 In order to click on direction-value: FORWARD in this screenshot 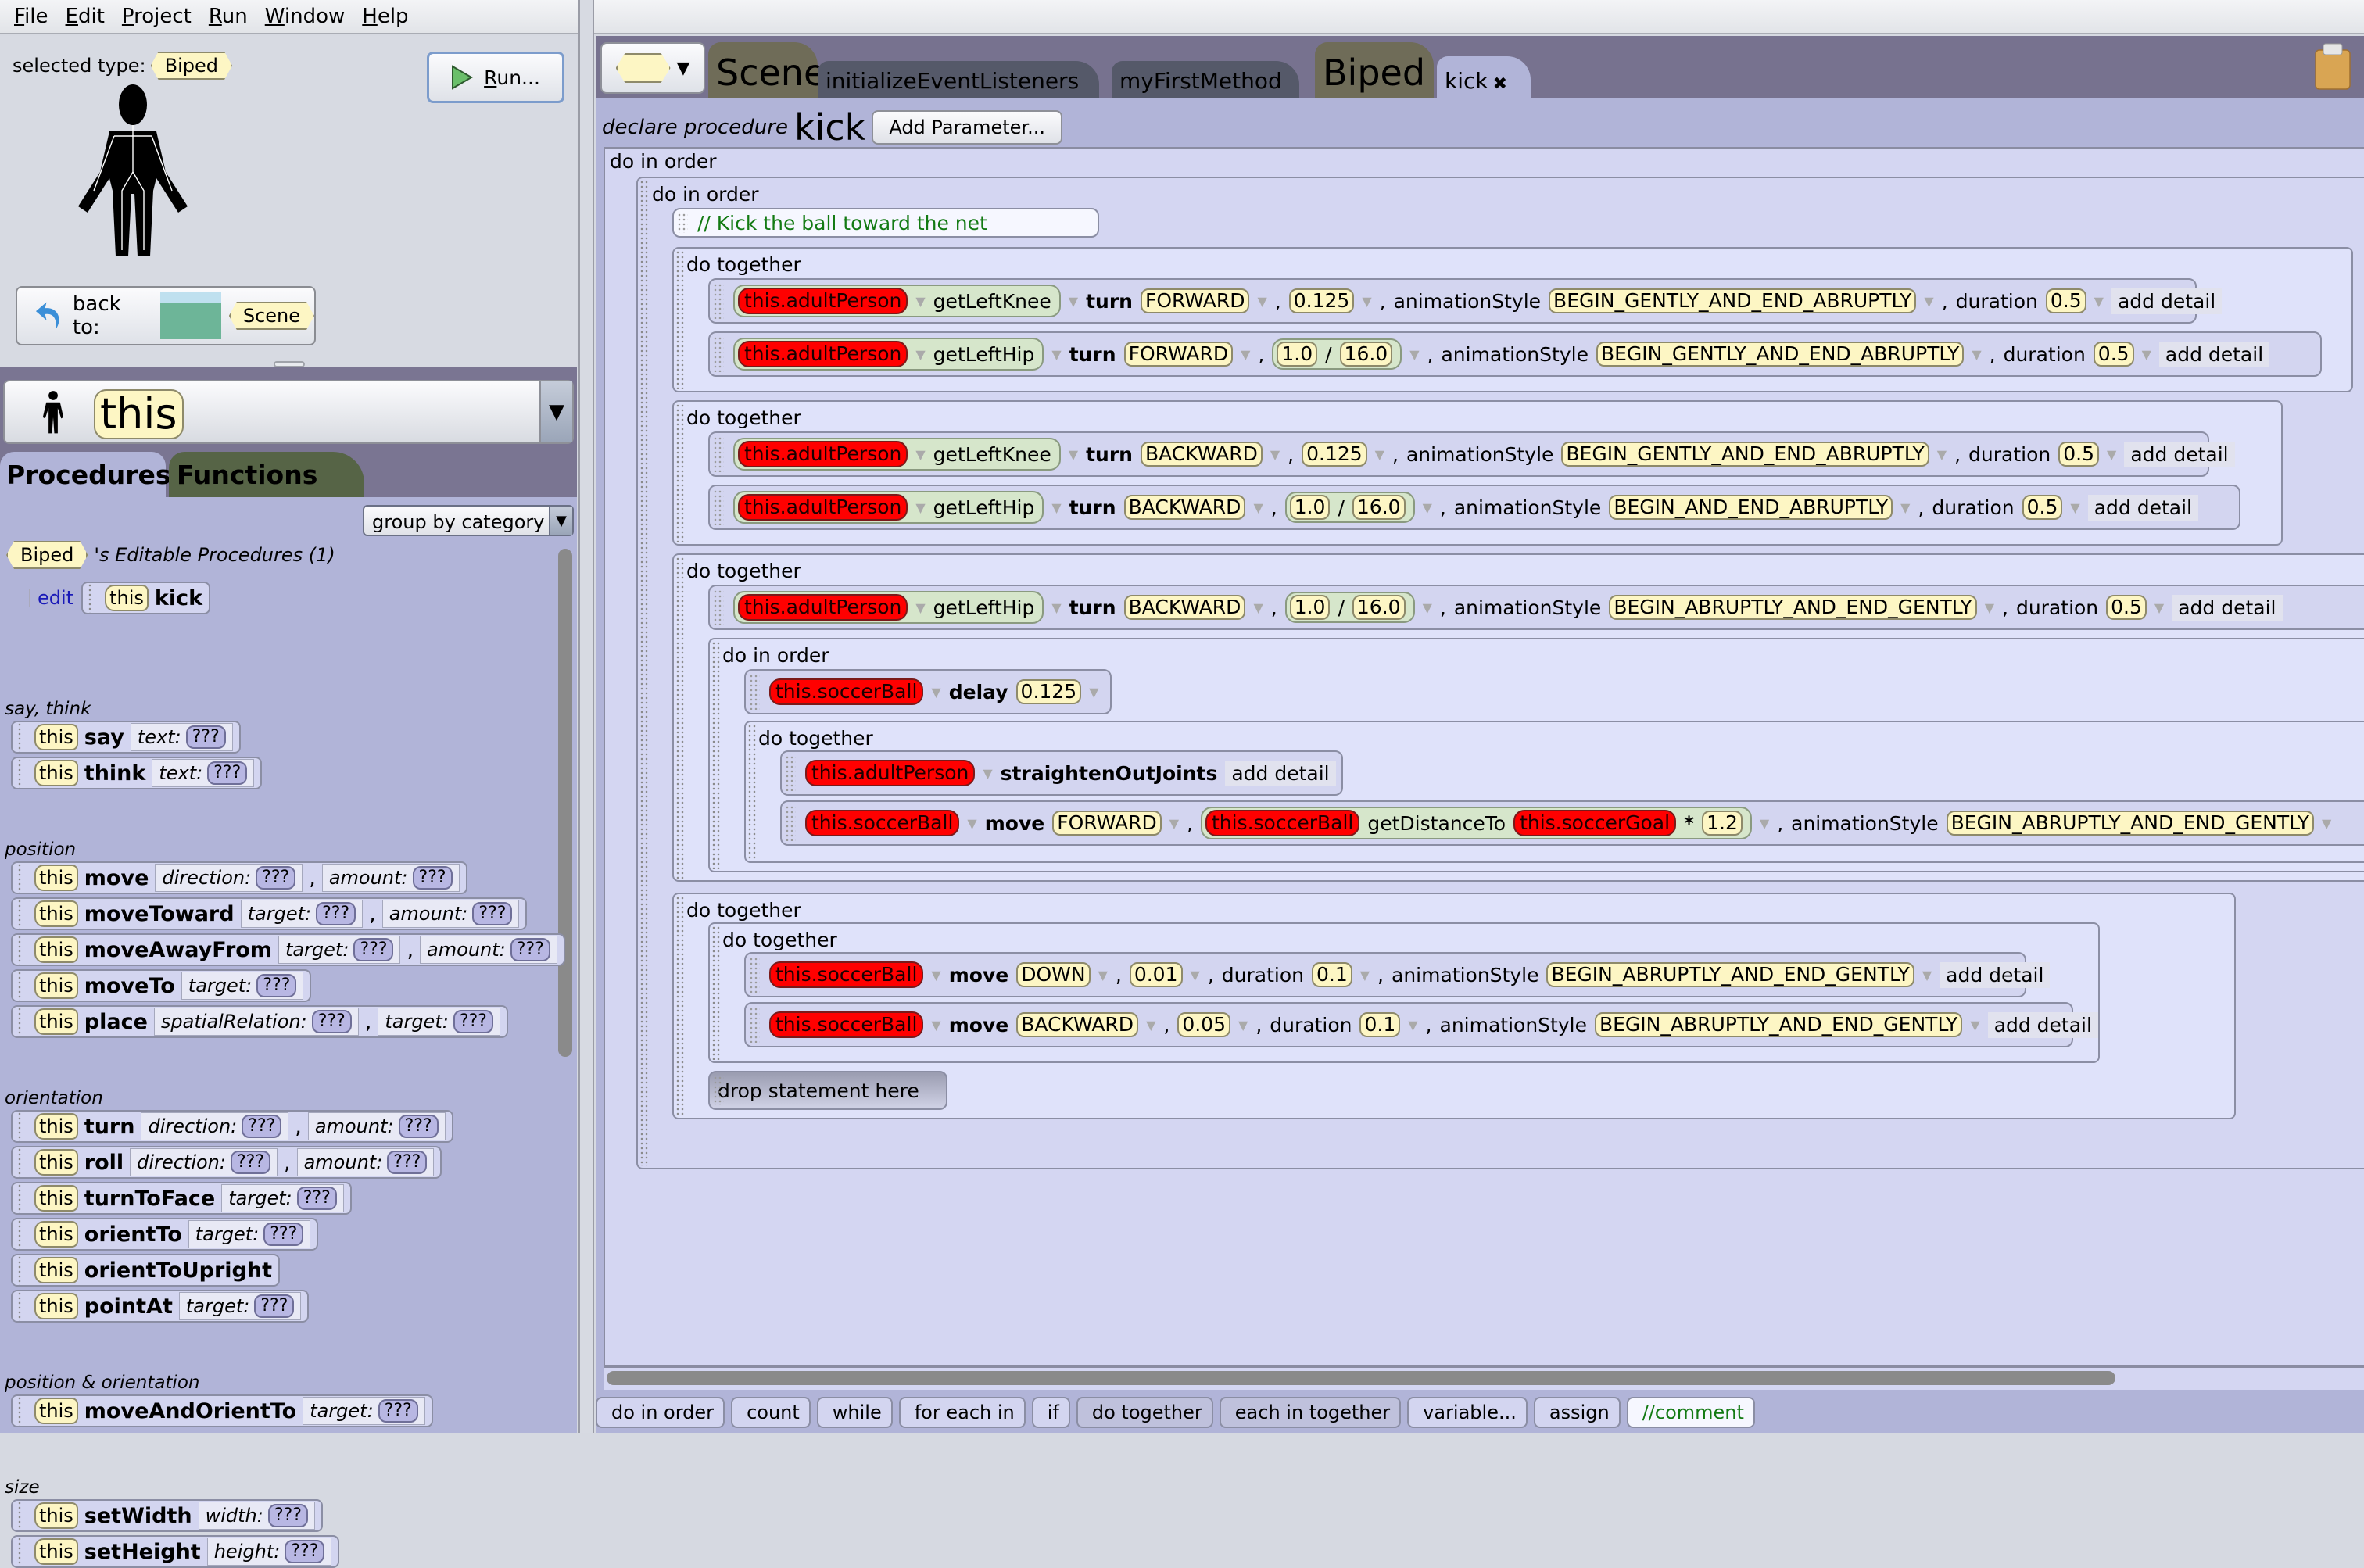, I will do `click(1178, 354)`.